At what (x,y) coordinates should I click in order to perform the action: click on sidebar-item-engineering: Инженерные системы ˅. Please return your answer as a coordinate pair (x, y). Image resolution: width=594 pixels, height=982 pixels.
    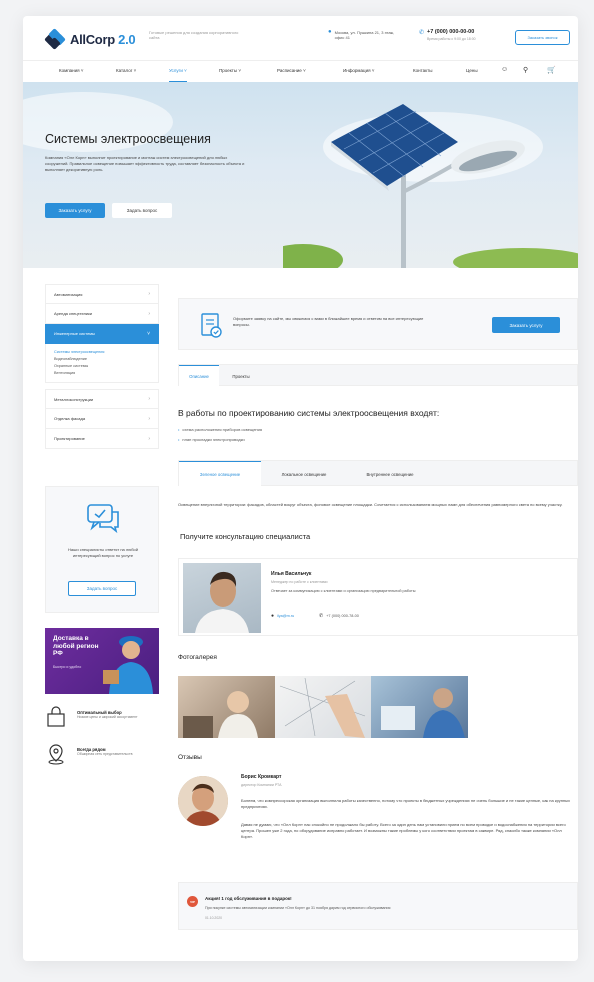
    Looking at the image, I should click on (102, 334).